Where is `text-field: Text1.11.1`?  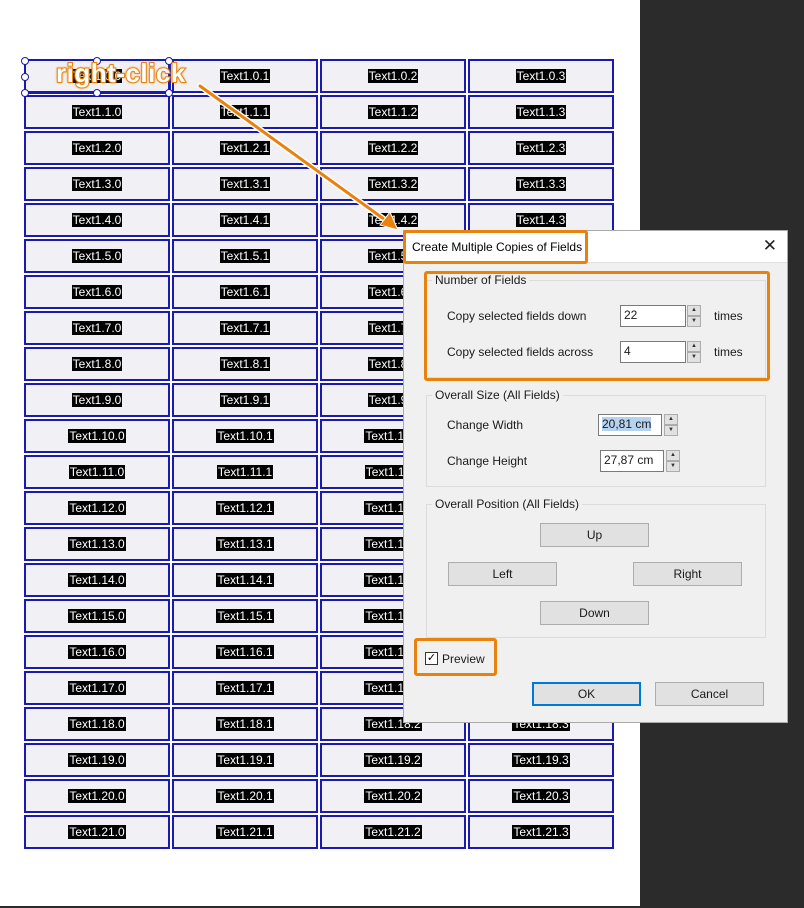 text-field: Text1.11.1 is located at coordinates (245, 472).